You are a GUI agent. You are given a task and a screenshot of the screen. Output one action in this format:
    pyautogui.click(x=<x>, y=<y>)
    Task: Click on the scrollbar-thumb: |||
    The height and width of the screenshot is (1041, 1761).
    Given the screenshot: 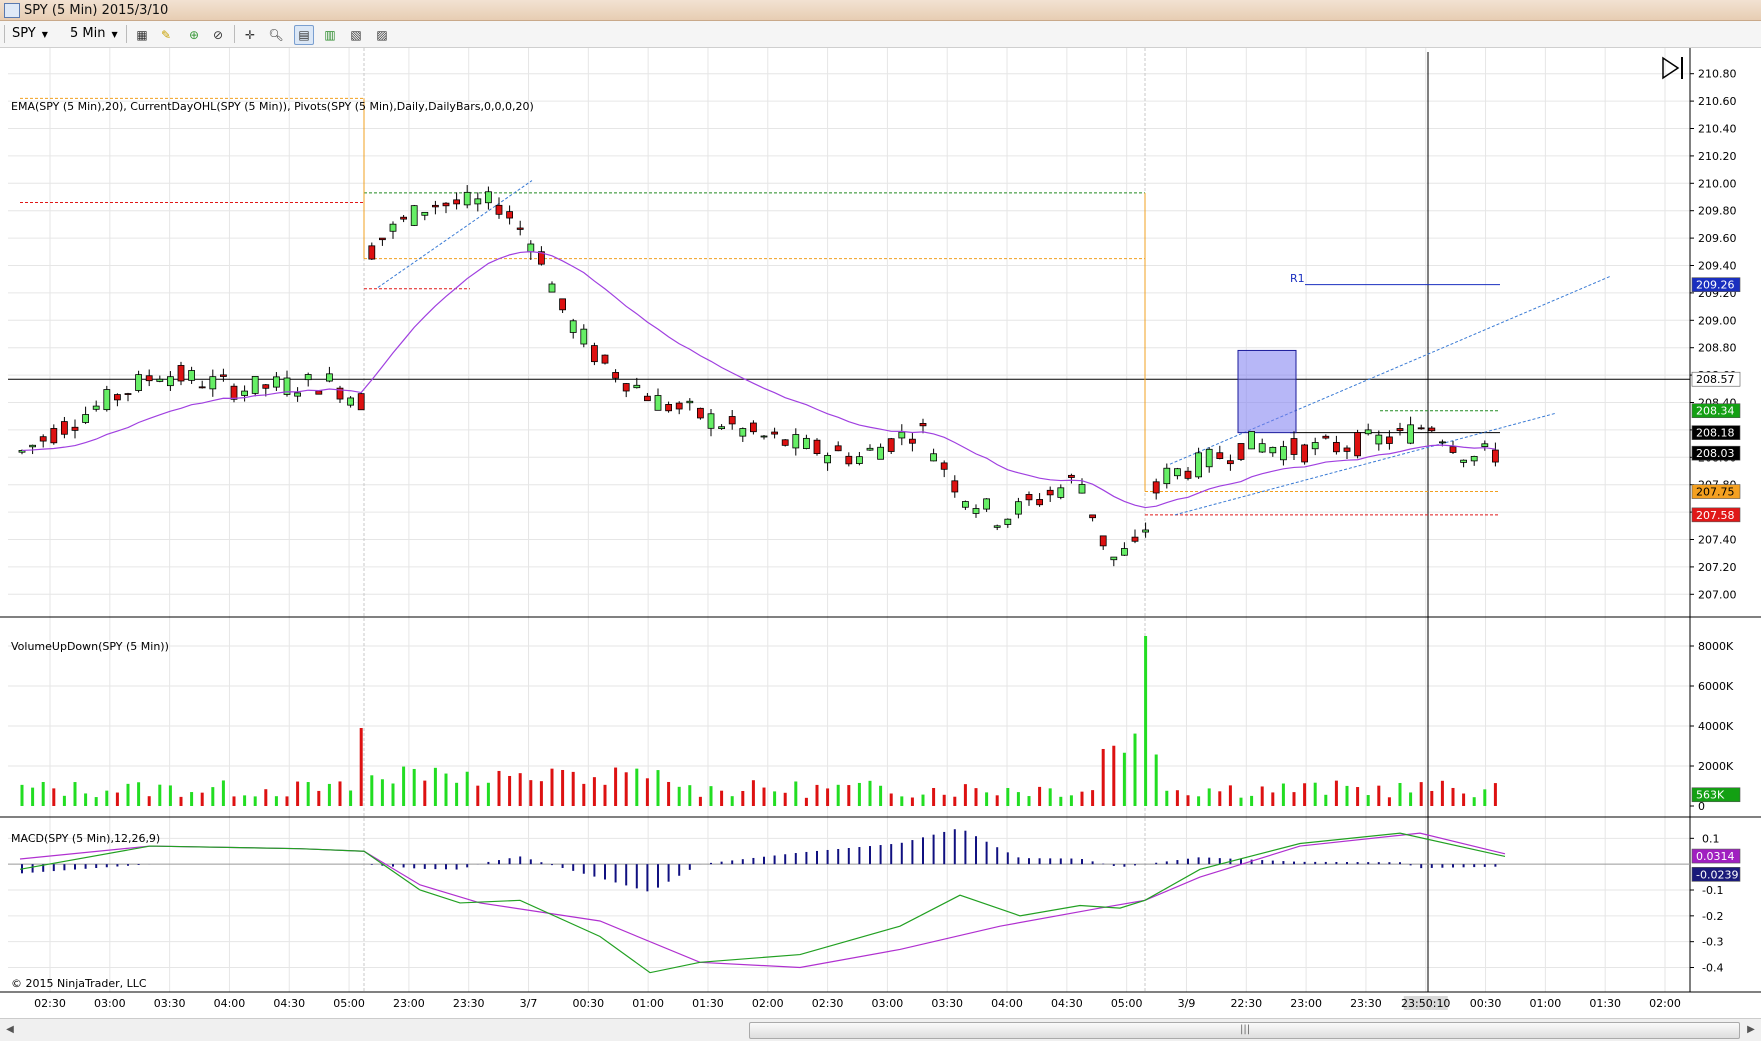 What is the action you would take?
    pyautogui.click(x=1244, y=1030)
    